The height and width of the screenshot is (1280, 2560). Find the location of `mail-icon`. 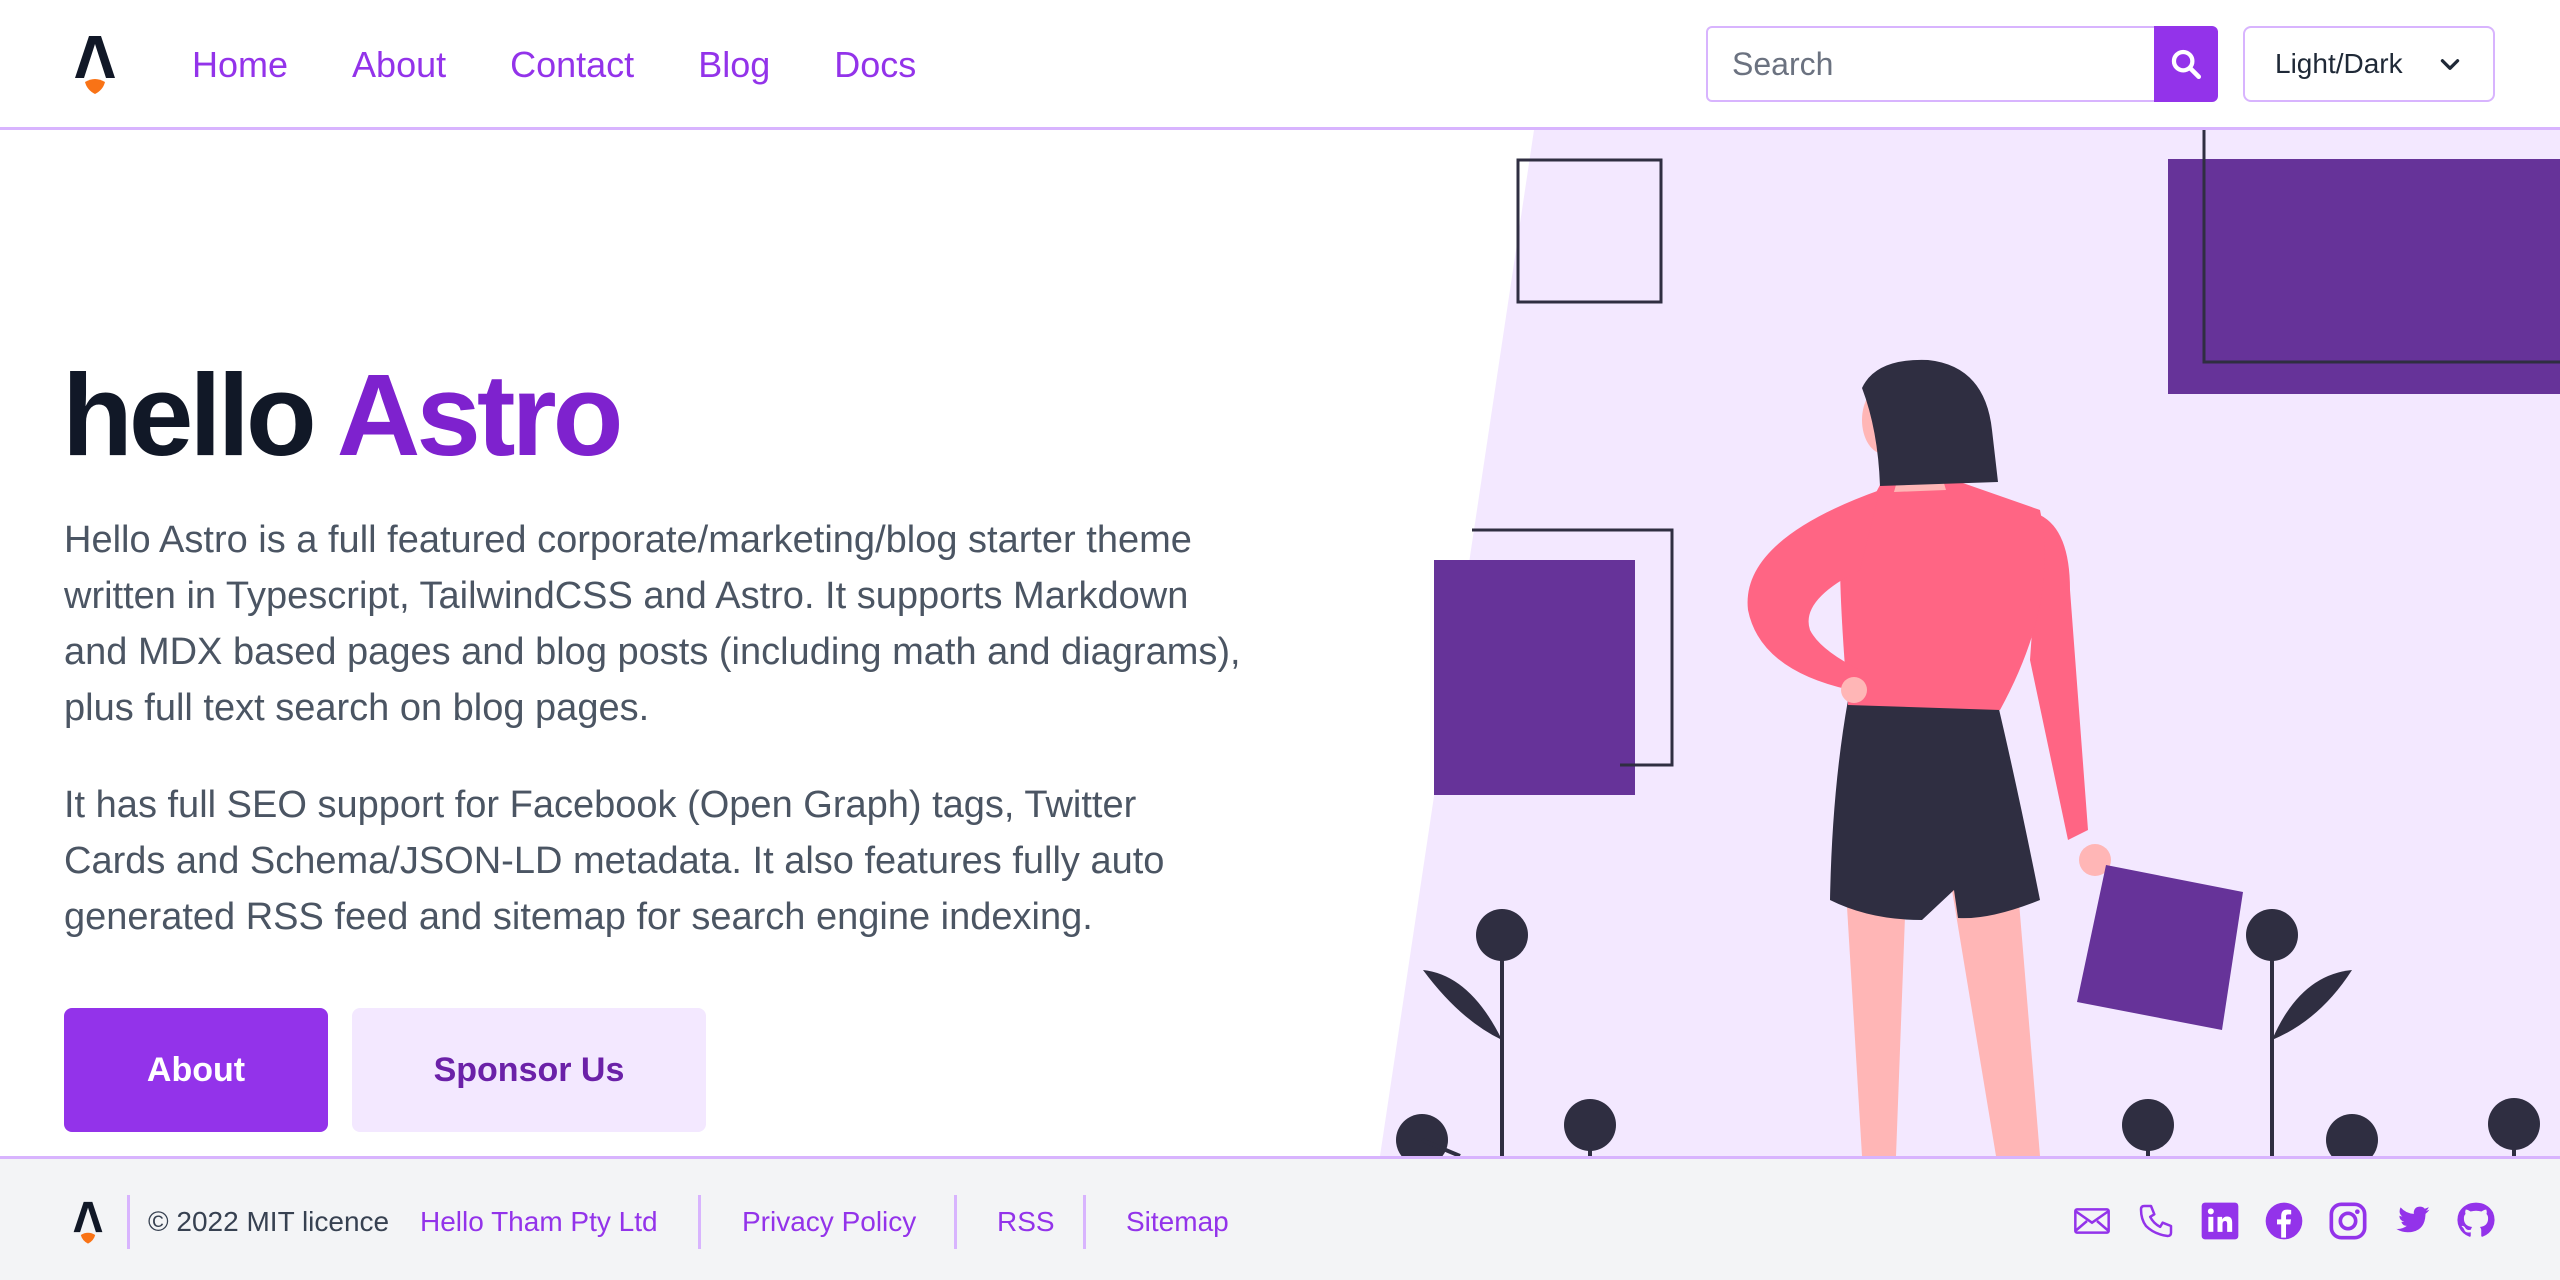

mail-icon is located at coordinates (2092, 1221).